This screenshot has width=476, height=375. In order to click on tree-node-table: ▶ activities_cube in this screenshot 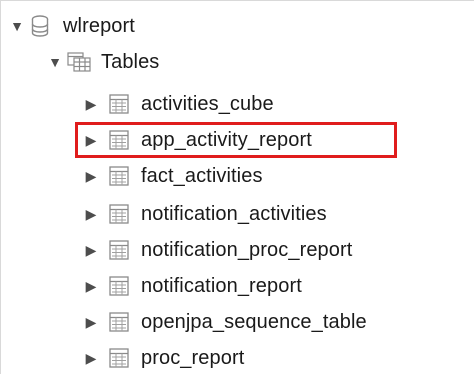, I will do `click(178, 104)`.